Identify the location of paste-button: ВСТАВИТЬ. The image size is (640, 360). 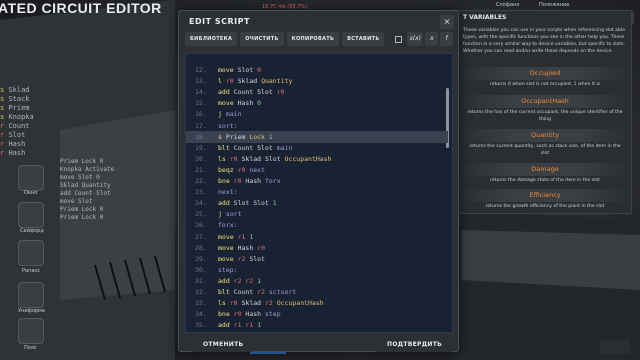
(363, 39).